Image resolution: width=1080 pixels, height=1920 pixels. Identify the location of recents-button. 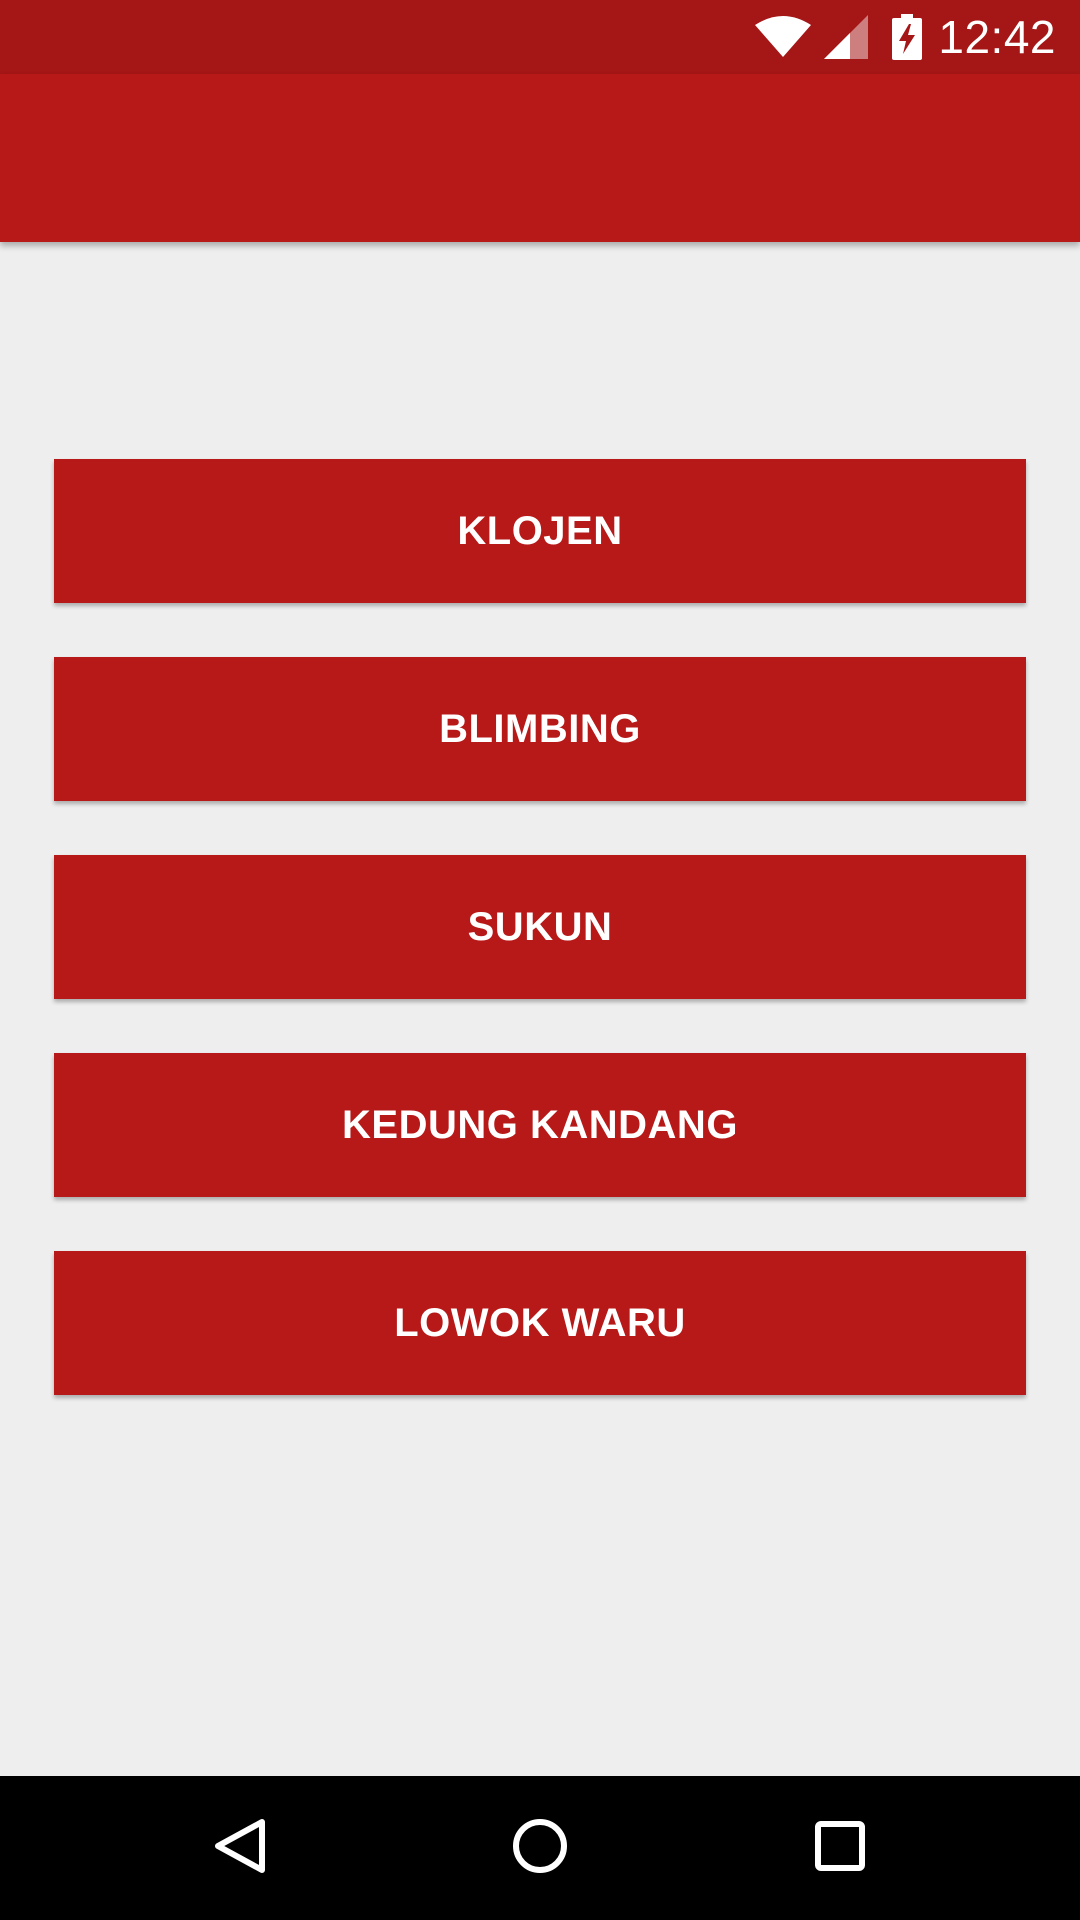
(840, 1848).